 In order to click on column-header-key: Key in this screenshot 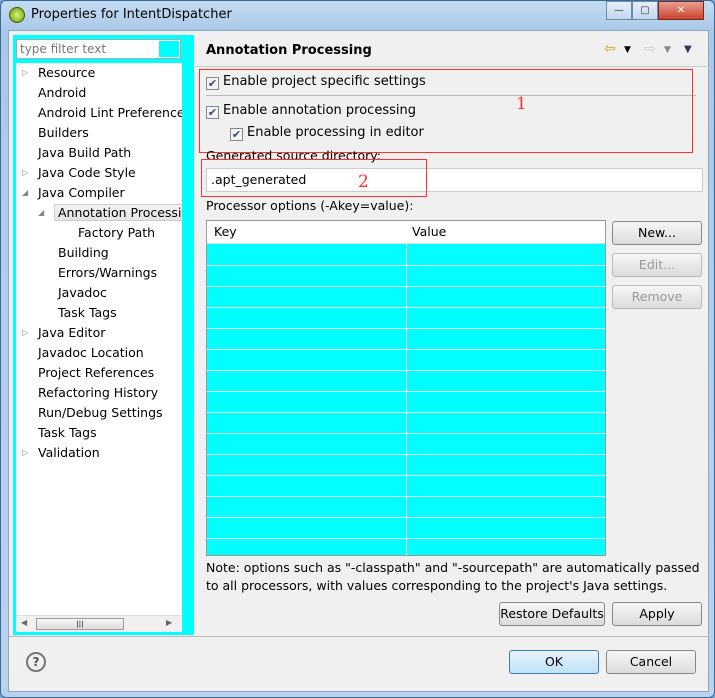, I will do `click(225, 231)`.